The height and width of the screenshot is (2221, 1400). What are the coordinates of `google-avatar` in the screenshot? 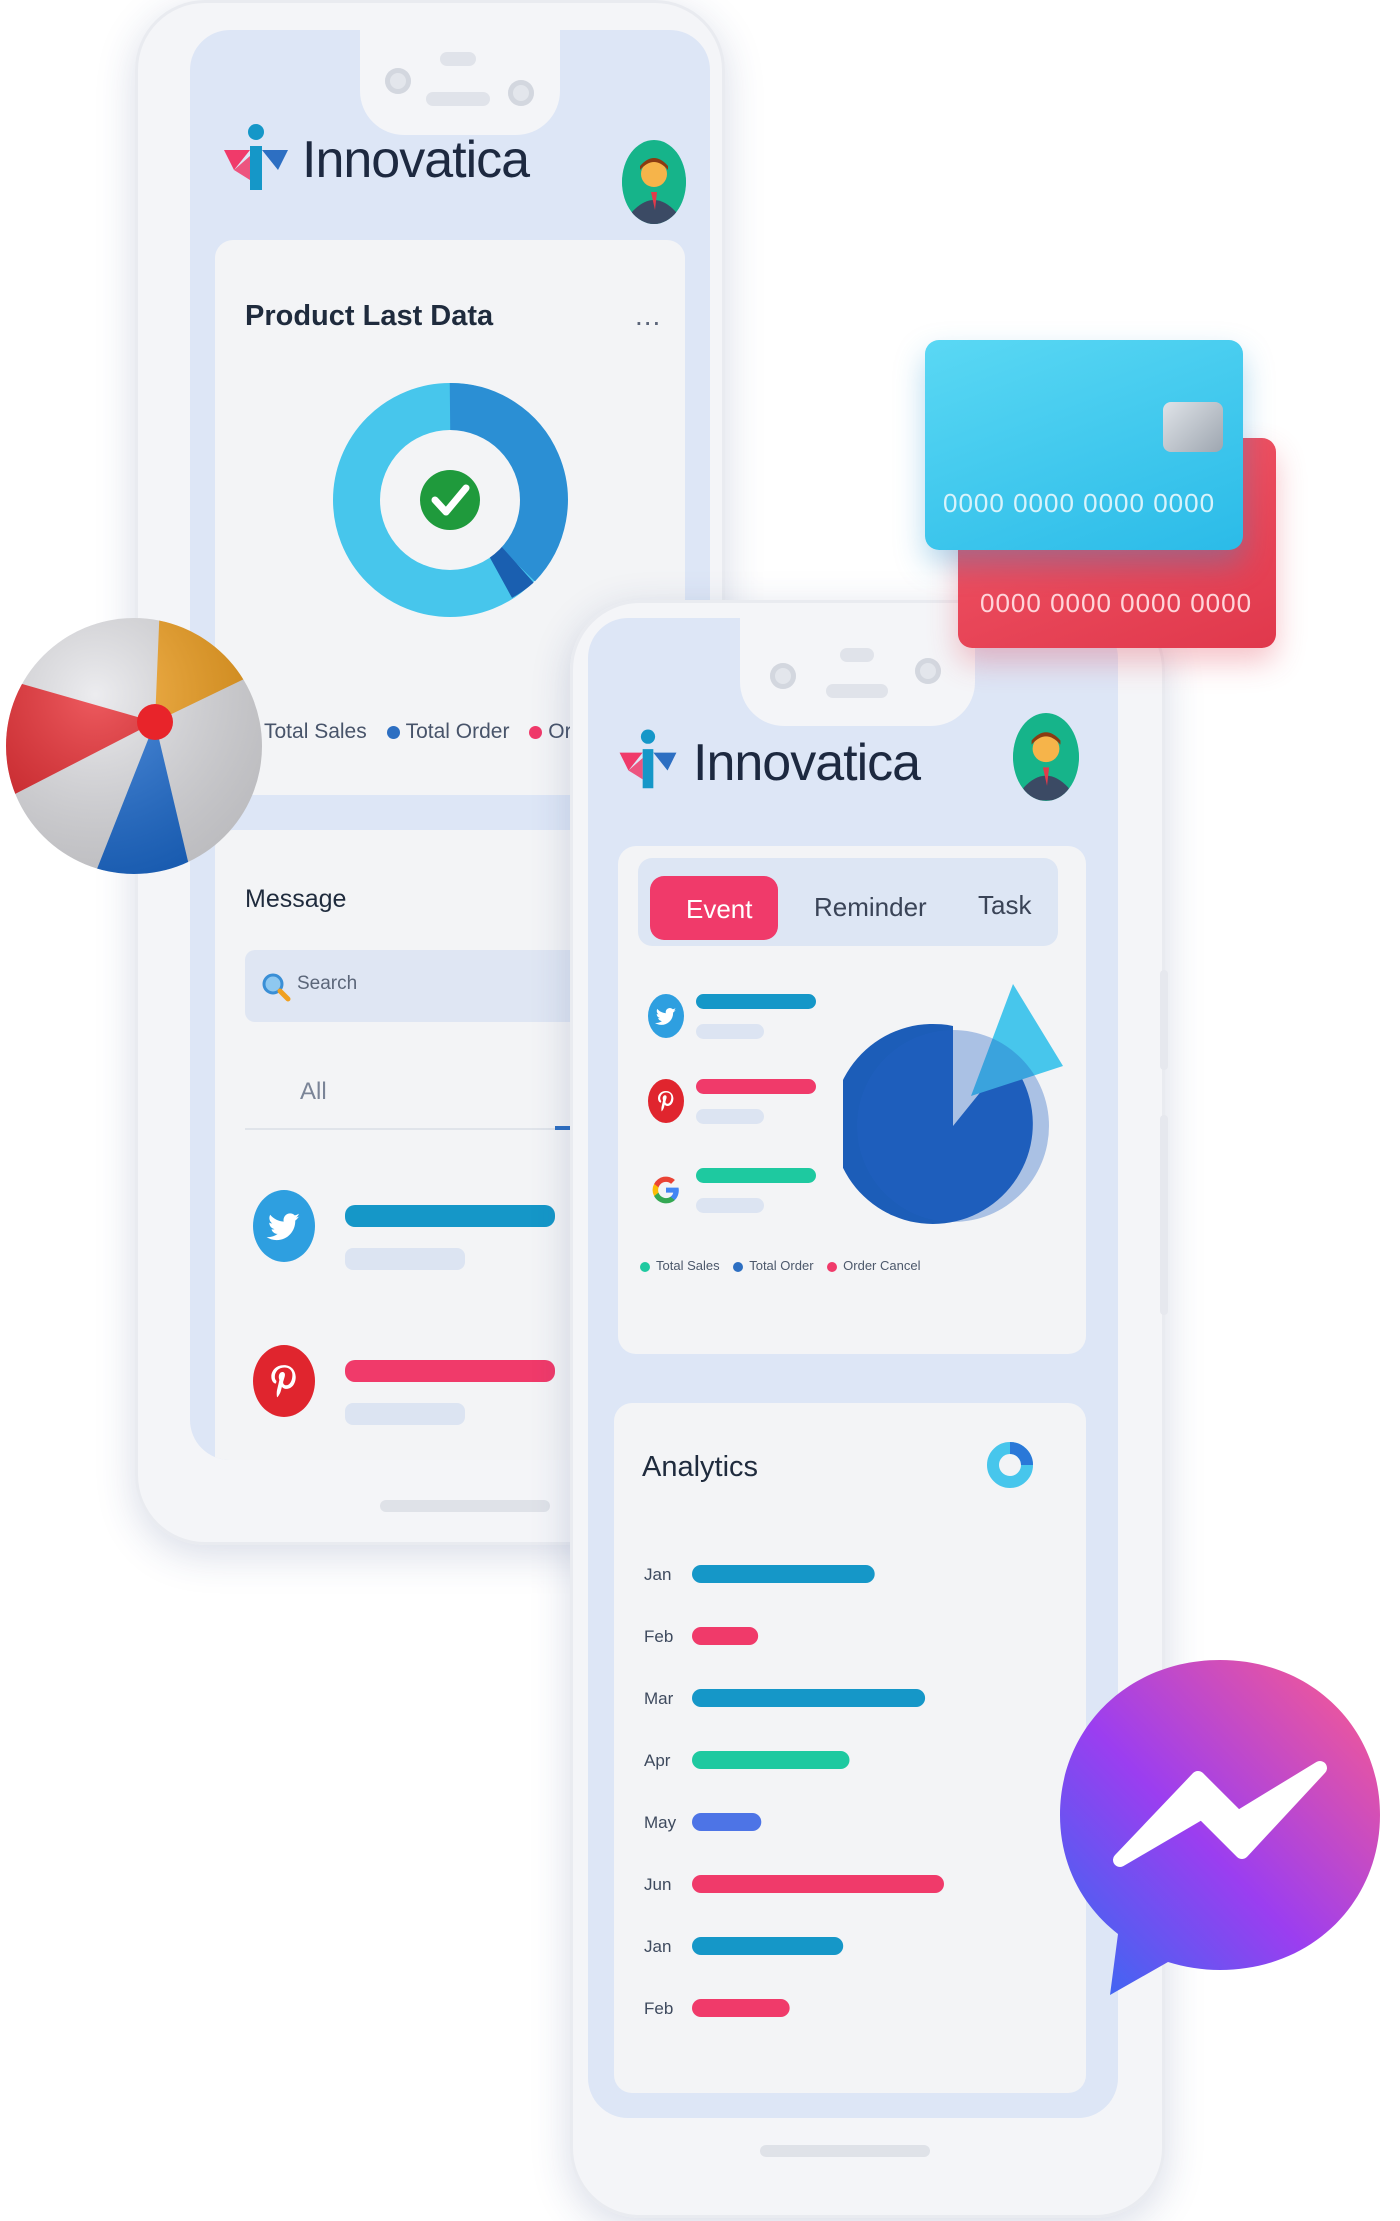 It's located at (666, 1190).